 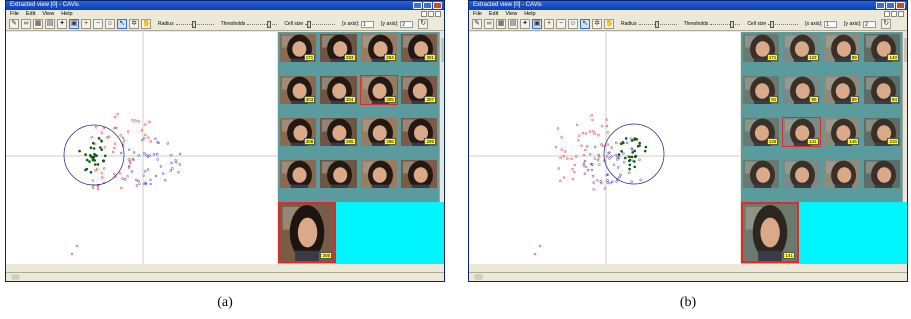 What do you see at coordinates (881, 132) in the screenshot?
I see `thumbnail: 210` at bounding box center [881, 132].